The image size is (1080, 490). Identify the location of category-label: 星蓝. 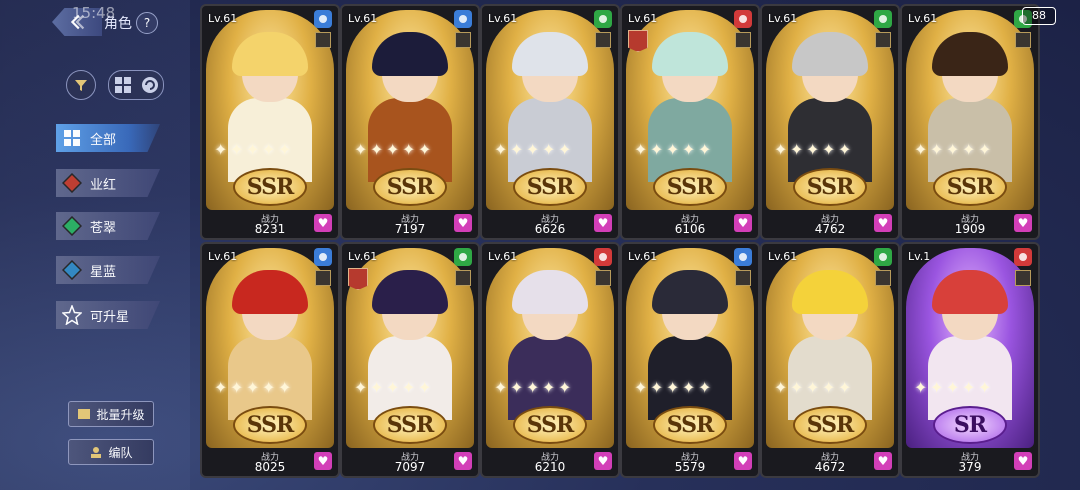
(103, 272).